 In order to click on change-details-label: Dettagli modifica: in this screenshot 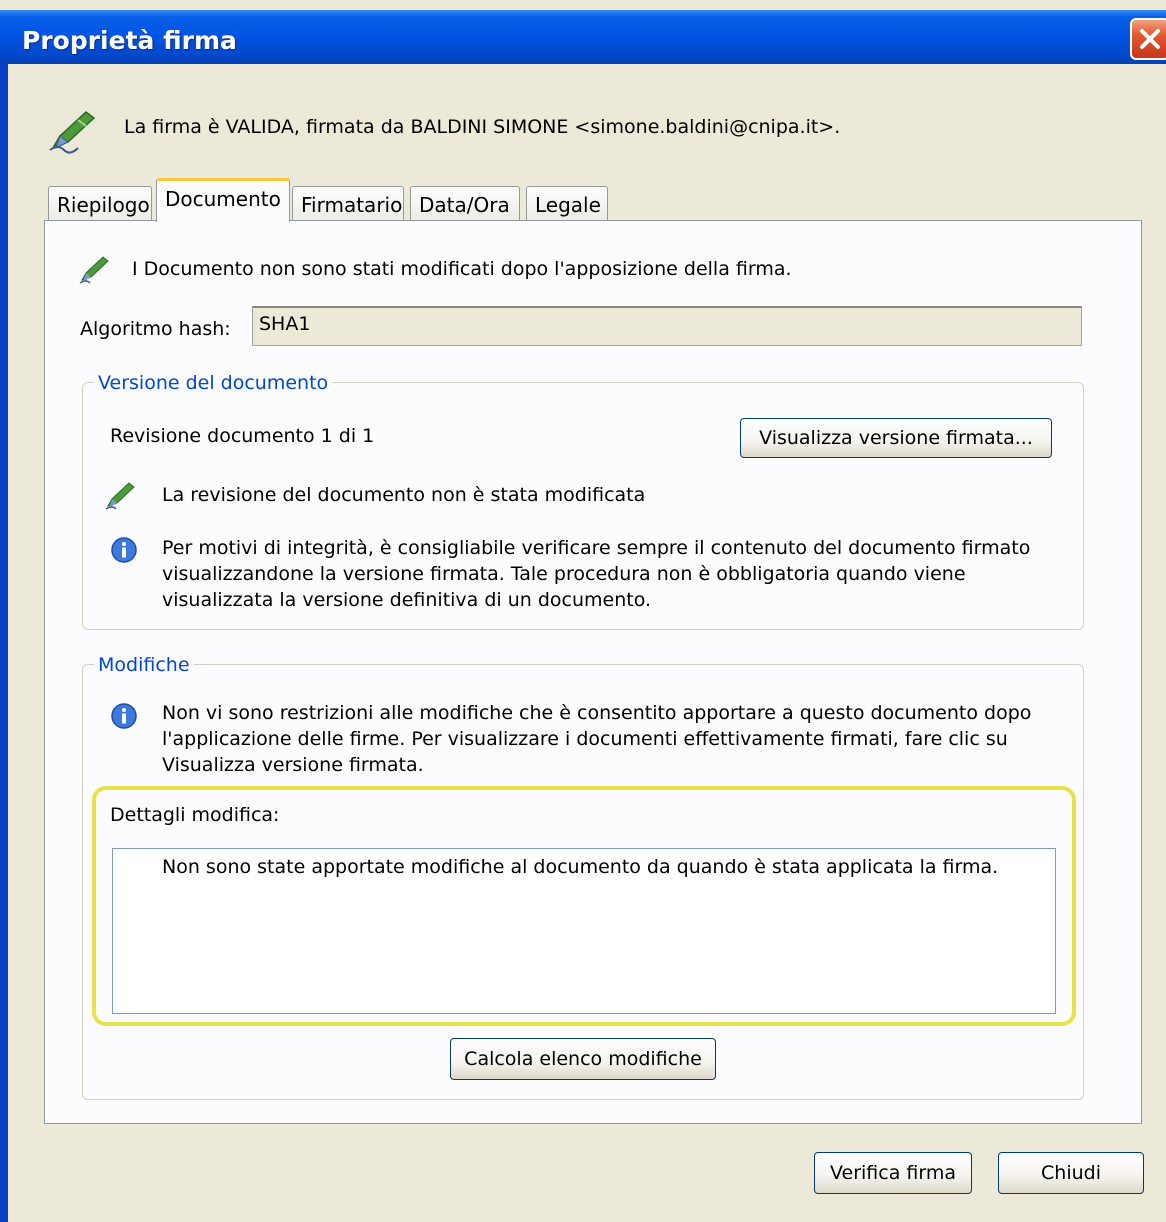, I will do `click(195, 815)`.